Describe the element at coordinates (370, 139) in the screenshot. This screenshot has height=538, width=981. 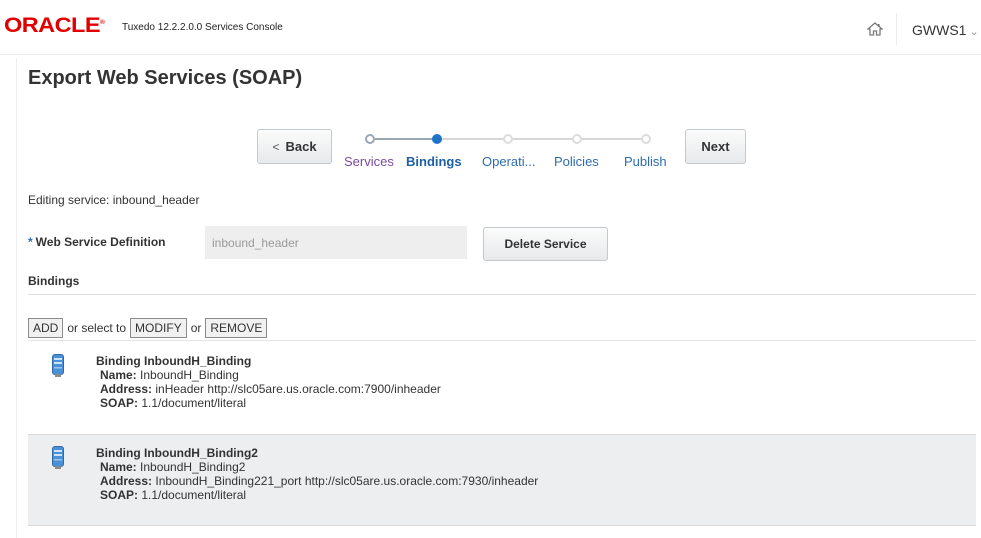
I see `train-stop-services` at that location.